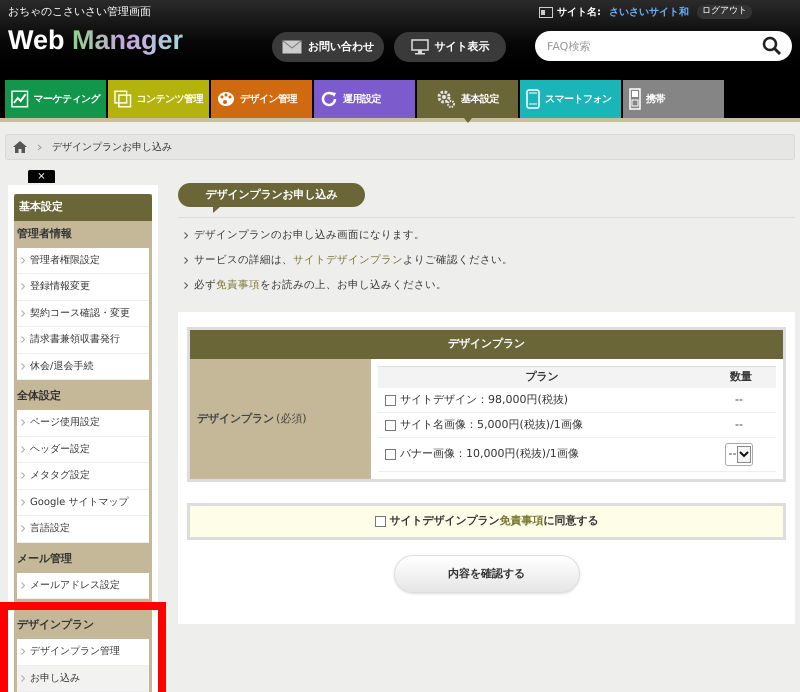  Describe the element at coordinates (83, 367) in the screenshot. I see `sidebar-item: 休会/退会手続` at that location.